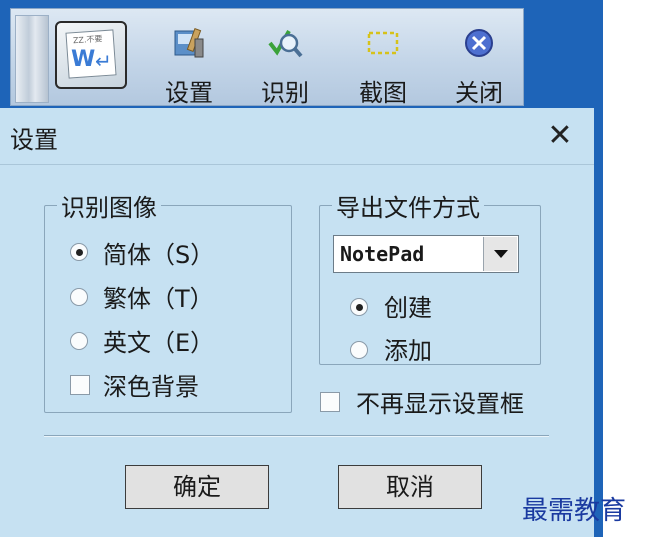 The image size is (645, 537). What do you see at coordinates (296, 436) in the screenshot?
I see `divider` at bounding box center [296, 436].